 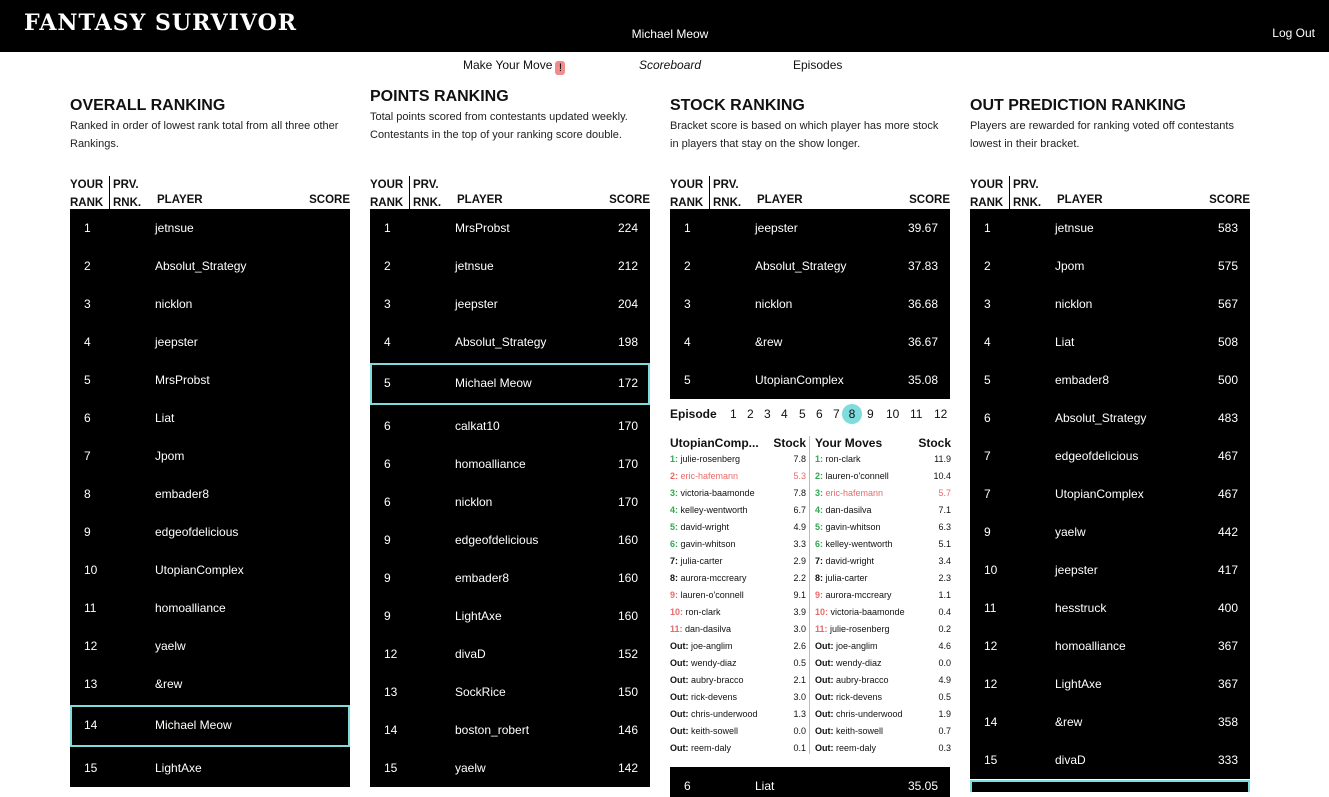 What do you see at coordinates (810, 304) in the screenshot?
I see `table-row: 3 nicklon 36.68` at bounding box center [810, 304].